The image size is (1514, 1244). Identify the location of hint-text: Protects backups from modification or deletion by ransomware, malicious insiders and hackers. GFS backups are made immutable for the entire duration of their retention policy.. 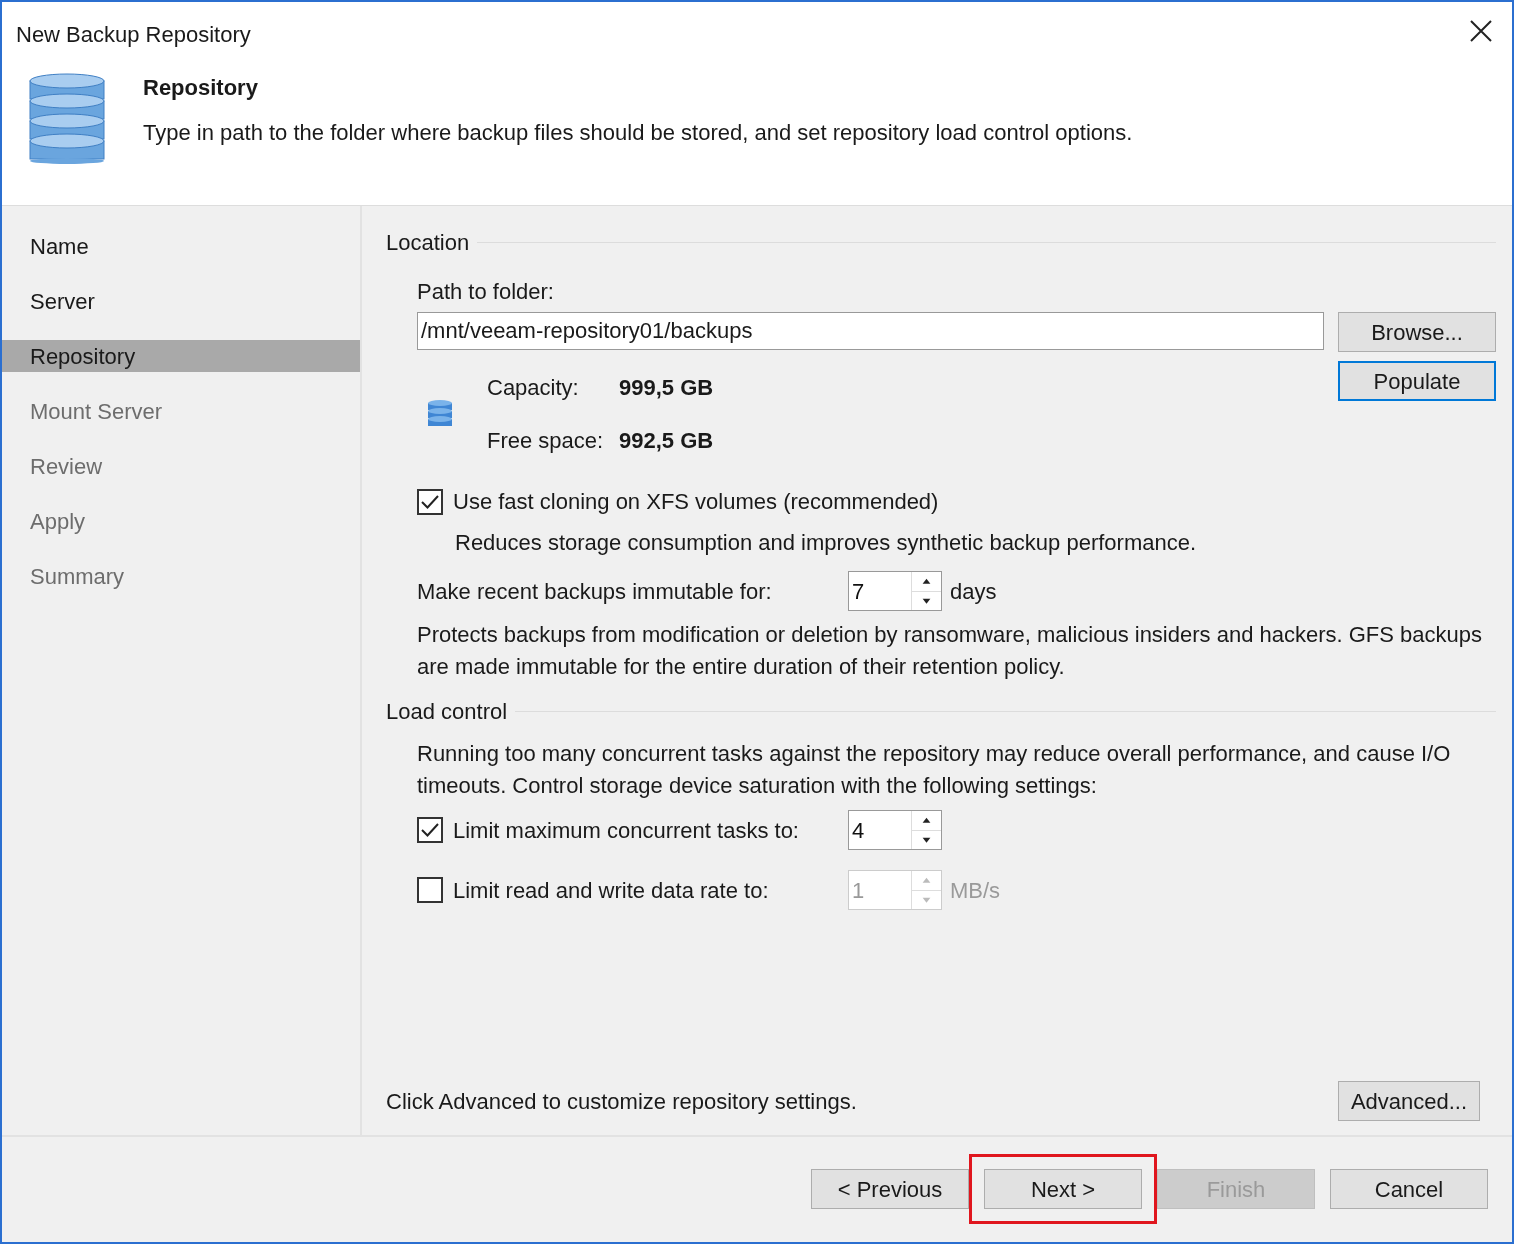
(950, 651).